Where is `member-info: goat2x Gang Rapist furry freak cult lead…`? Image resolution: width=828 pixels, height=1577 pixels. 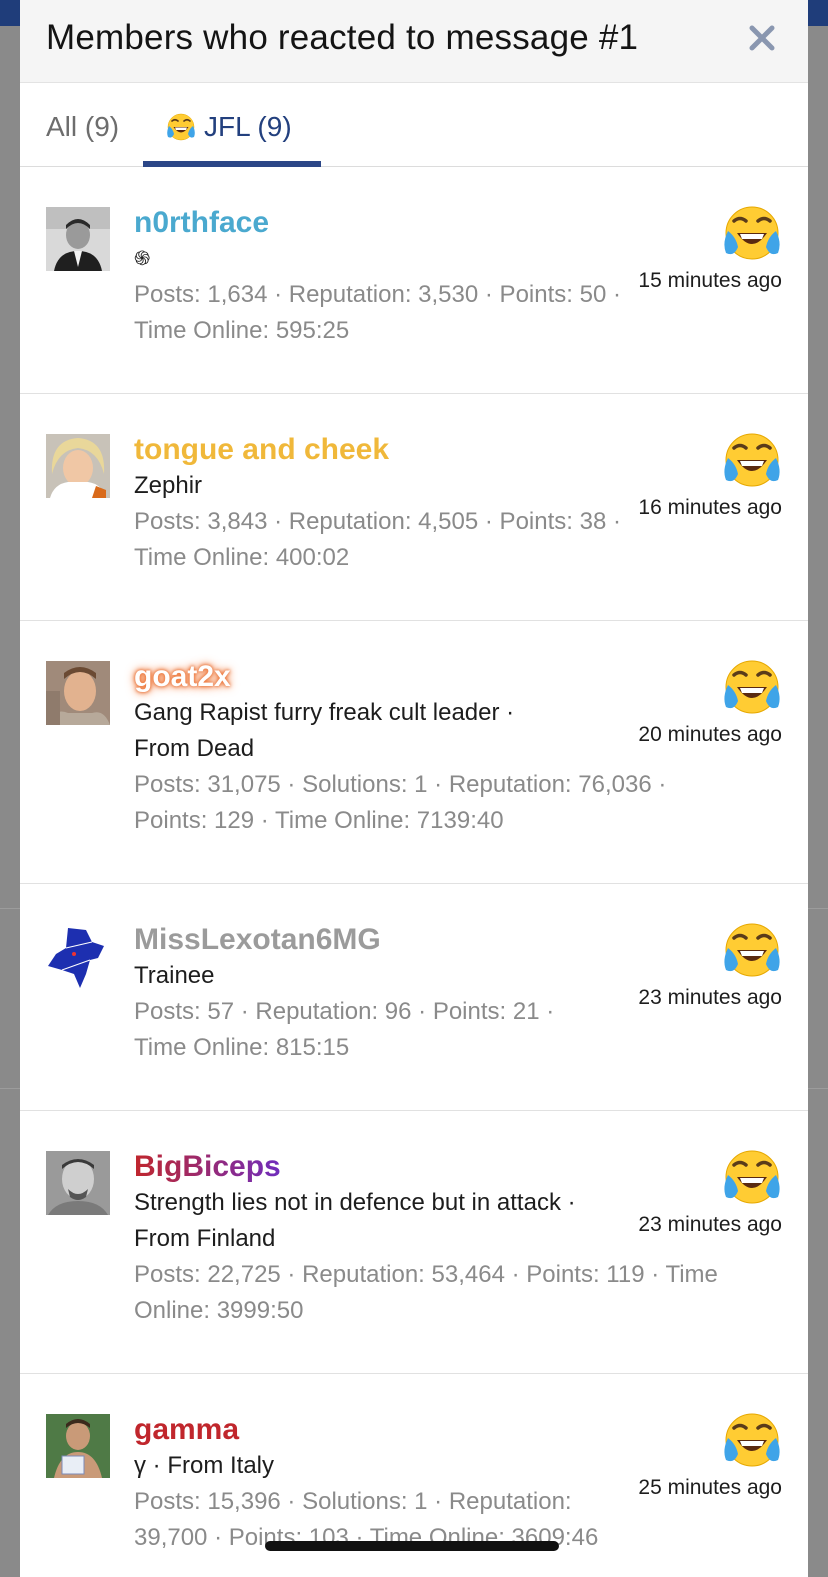
member-info: goat2x Gang Rapist furry freak cult lead… is located at coordinates (400, 749).